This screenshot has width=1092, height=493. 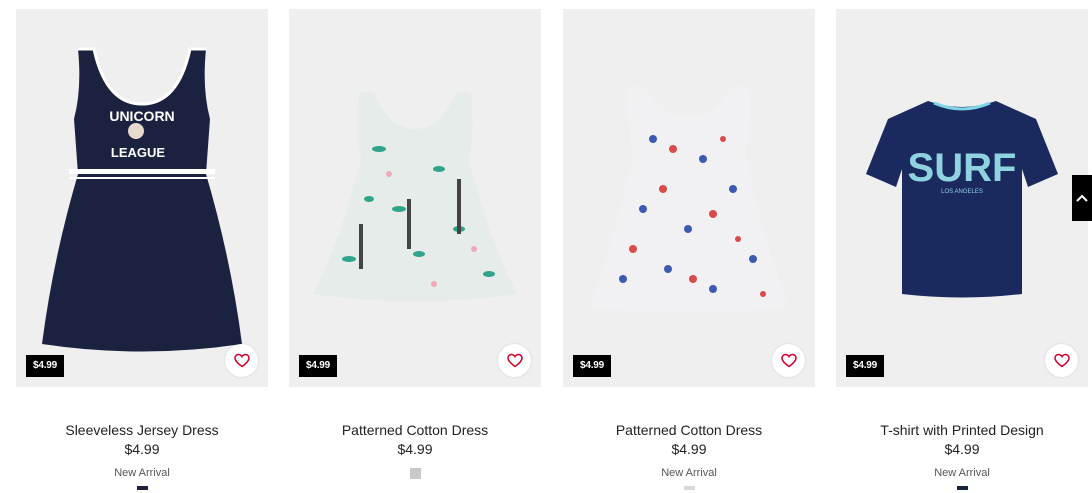 I want to click on floral-dress-image, so click(x=689, y=199).